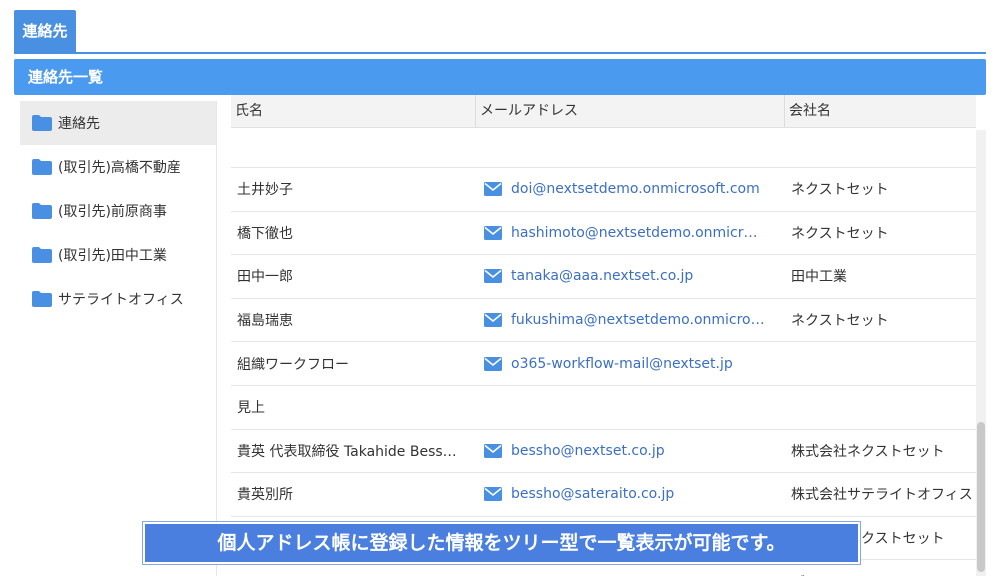  I want to click on column-header-company: 会社名, so click(880, 111).